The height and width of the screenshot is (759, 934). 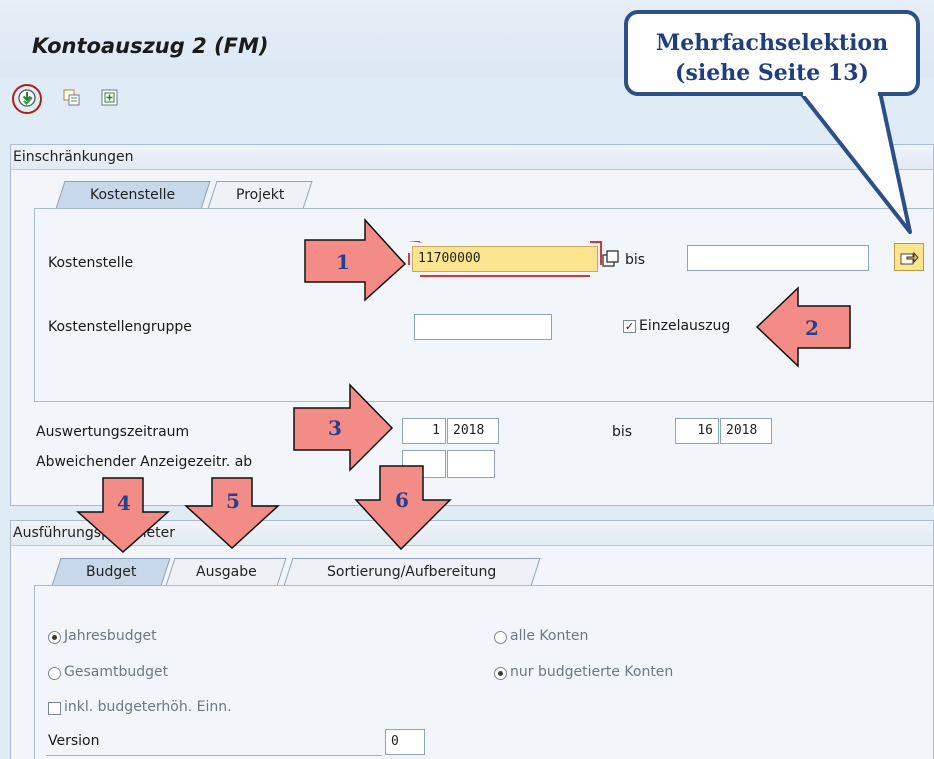 What do you see at coordinates (233, 501) in the screenshot?
I see `arrow-5-label: 5` at bounding box center [233, 501].